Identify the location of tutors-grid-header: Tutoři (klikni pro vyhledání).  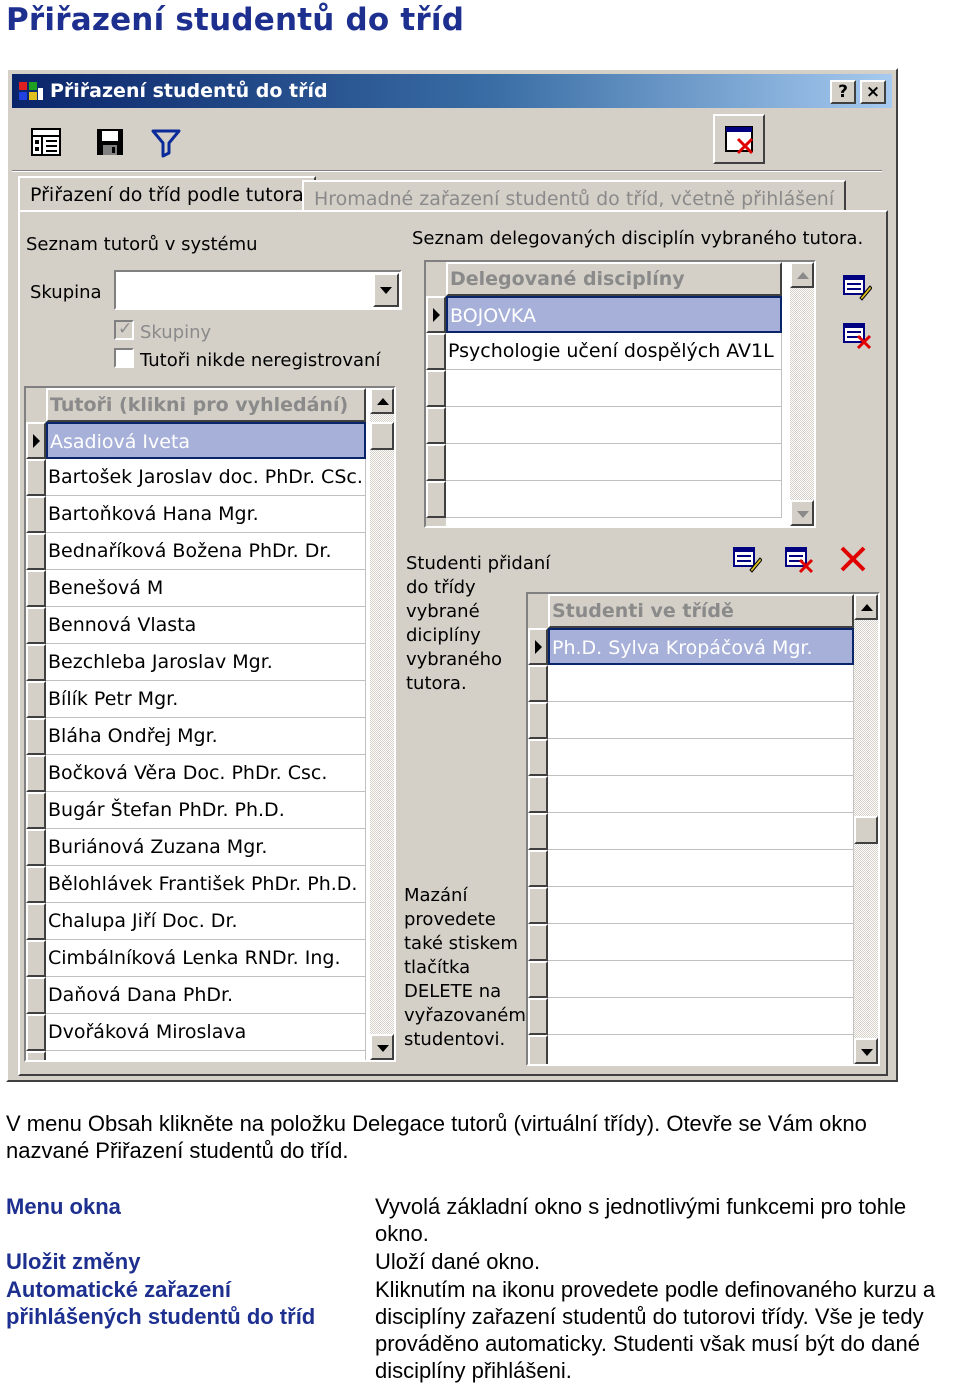
(206, 405).